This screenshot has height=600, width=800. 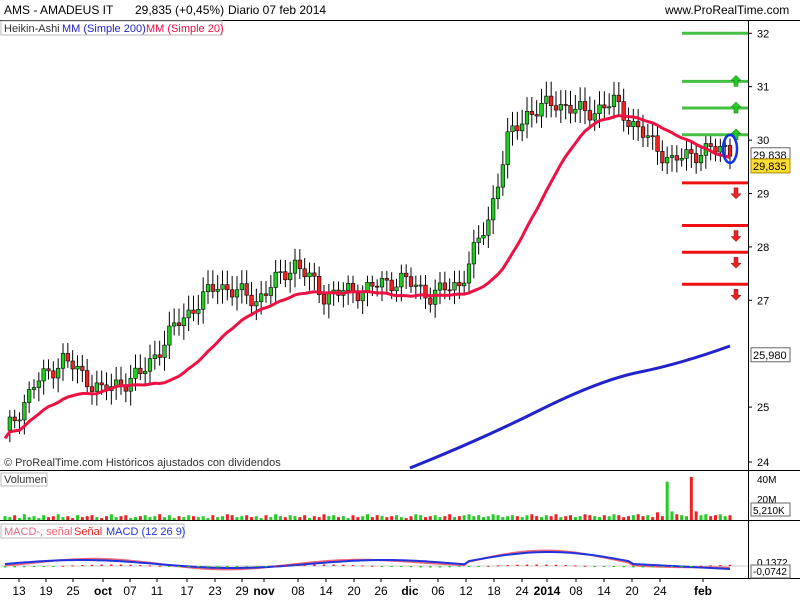 What do you see at coordinates (763, 408) in the screenshot?
I see `price-tick-label: 25` at bounding box center [763, 408].